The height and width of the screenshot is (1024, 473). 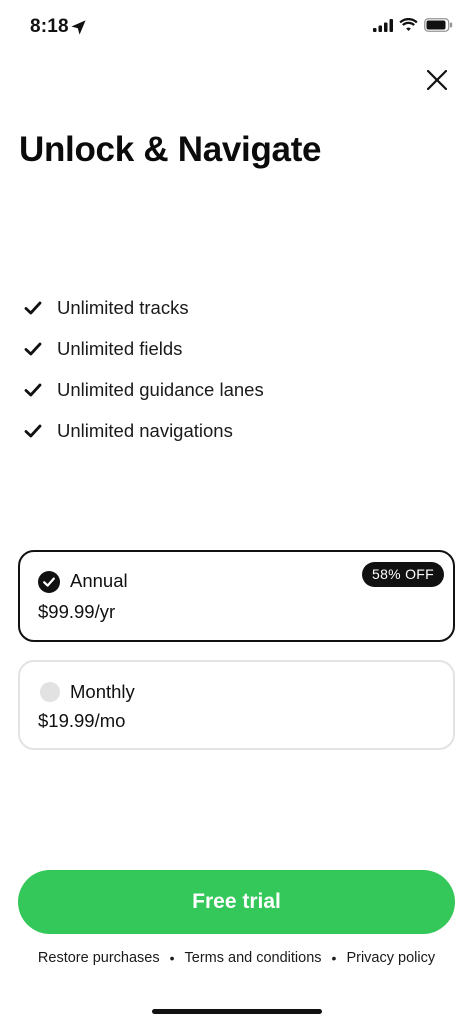 I want to click on status-indicators, so click(x=413, y=25).